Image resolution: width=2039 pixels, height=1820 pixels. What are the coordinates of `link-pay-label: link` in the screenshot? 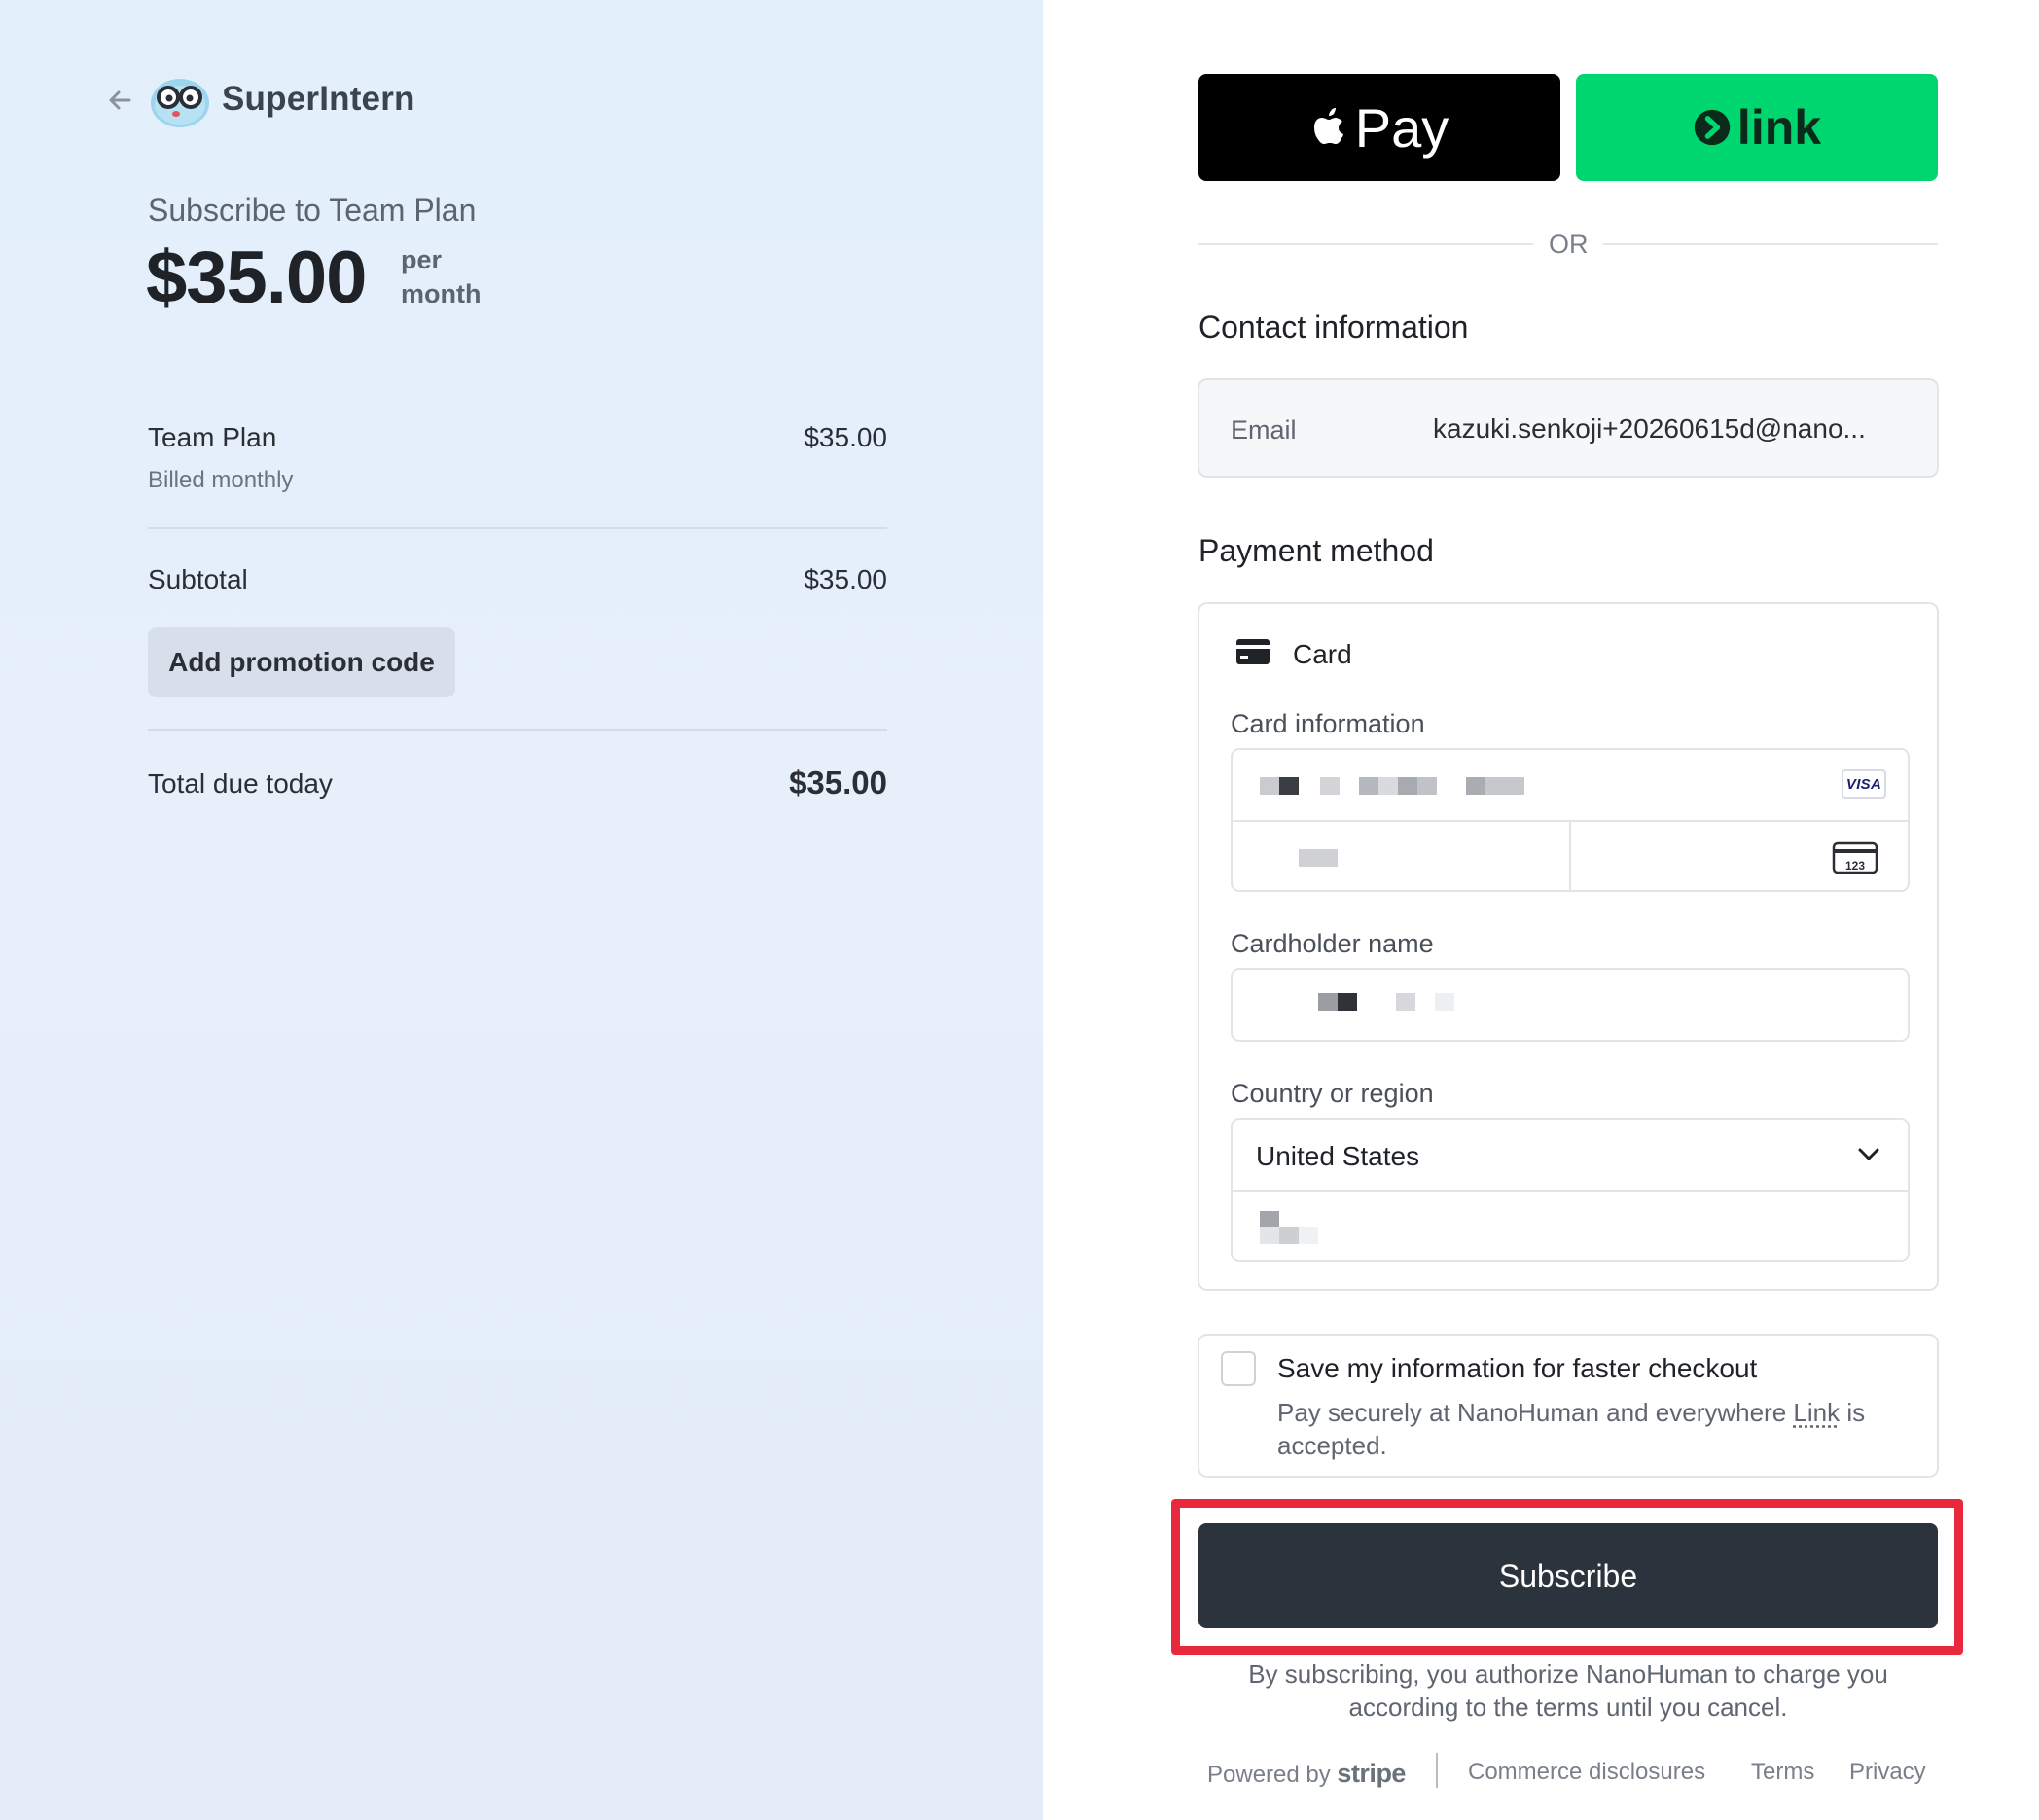 It's located at (1779, 127).